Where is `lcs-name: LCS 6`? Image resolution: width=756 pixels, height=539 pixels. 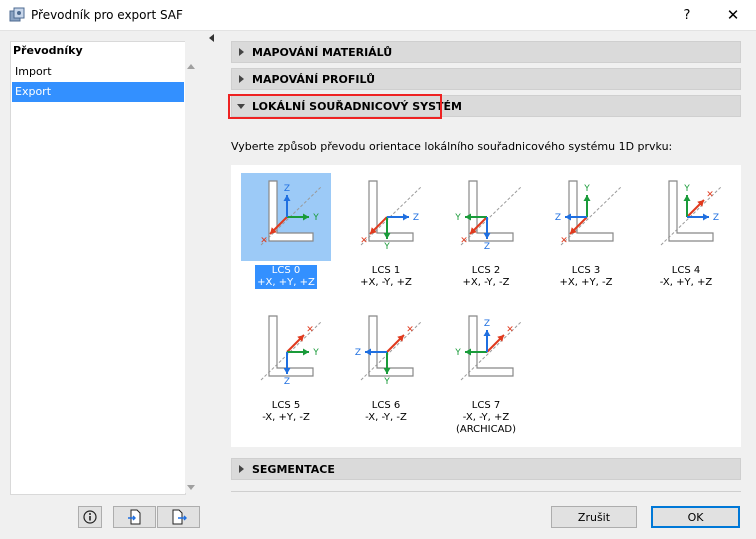
lcs-name: LCS 6 is located at coordinates (386, 405).